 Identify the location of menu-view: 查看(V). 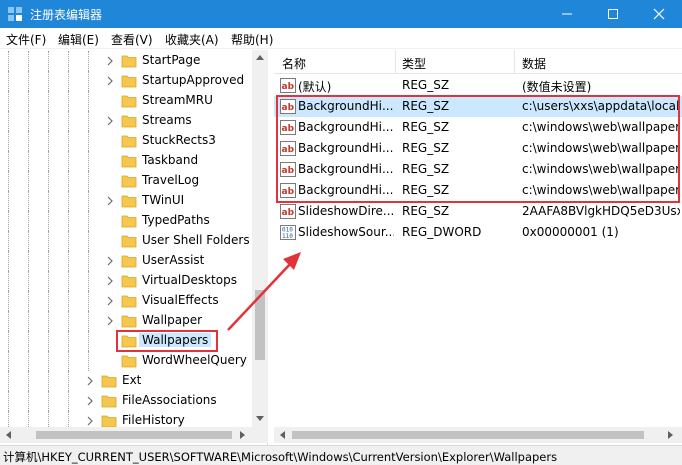
(132, 39).